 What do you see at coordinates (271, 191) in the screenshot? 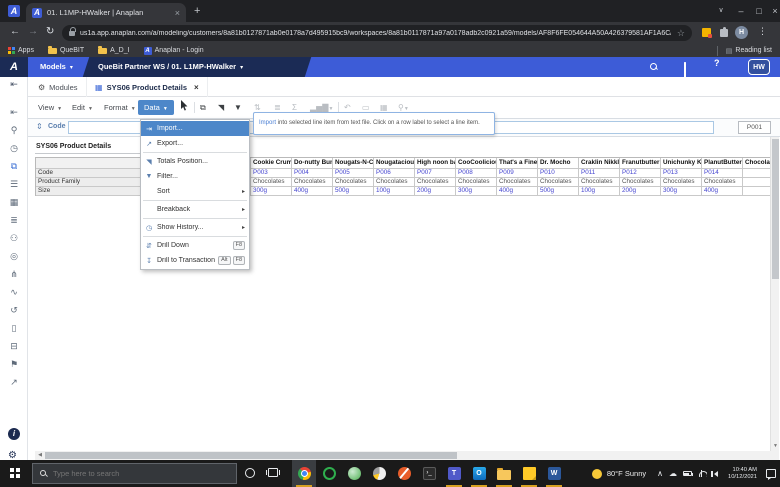
I see `grid-cell: 300g` at bounding box center [271, 191].